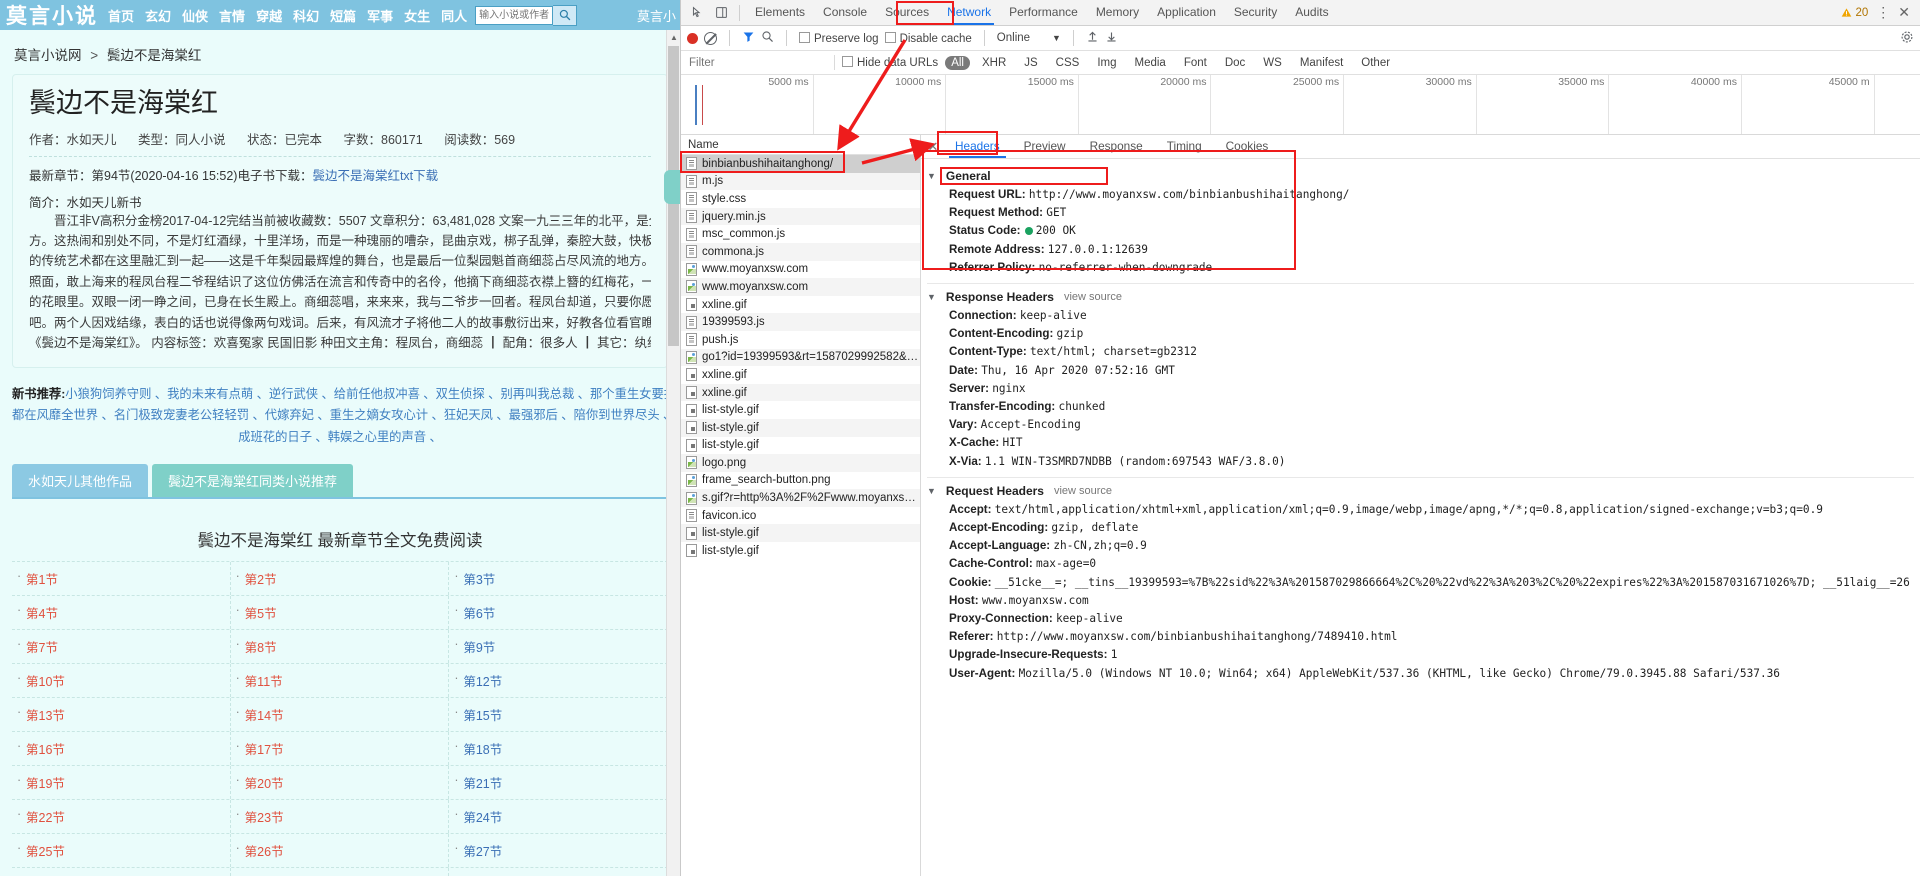 The width and height of the screenshot is (1920, 876). I want to click on nav-item-3: 言情, so click(232, 15).